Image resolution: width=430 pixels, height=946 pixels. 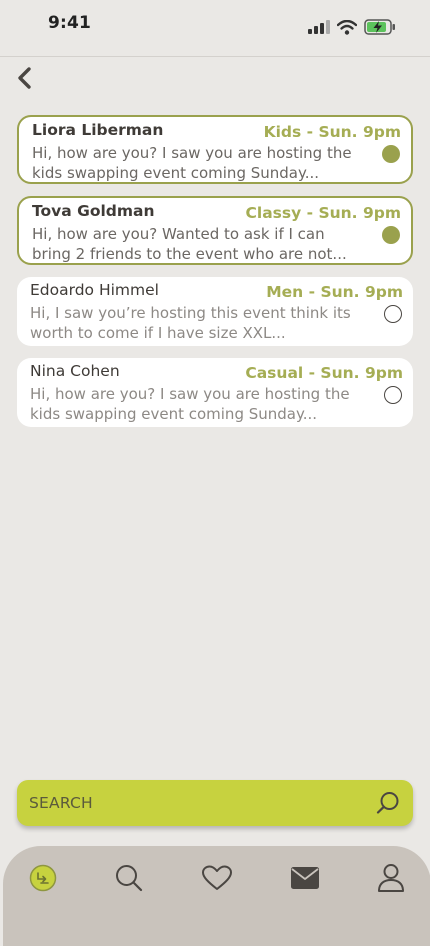 What do you see at coordinates (319, 27) in the screenshot?
I see `cellular-signal-icon` at bounding box center [319, 27].